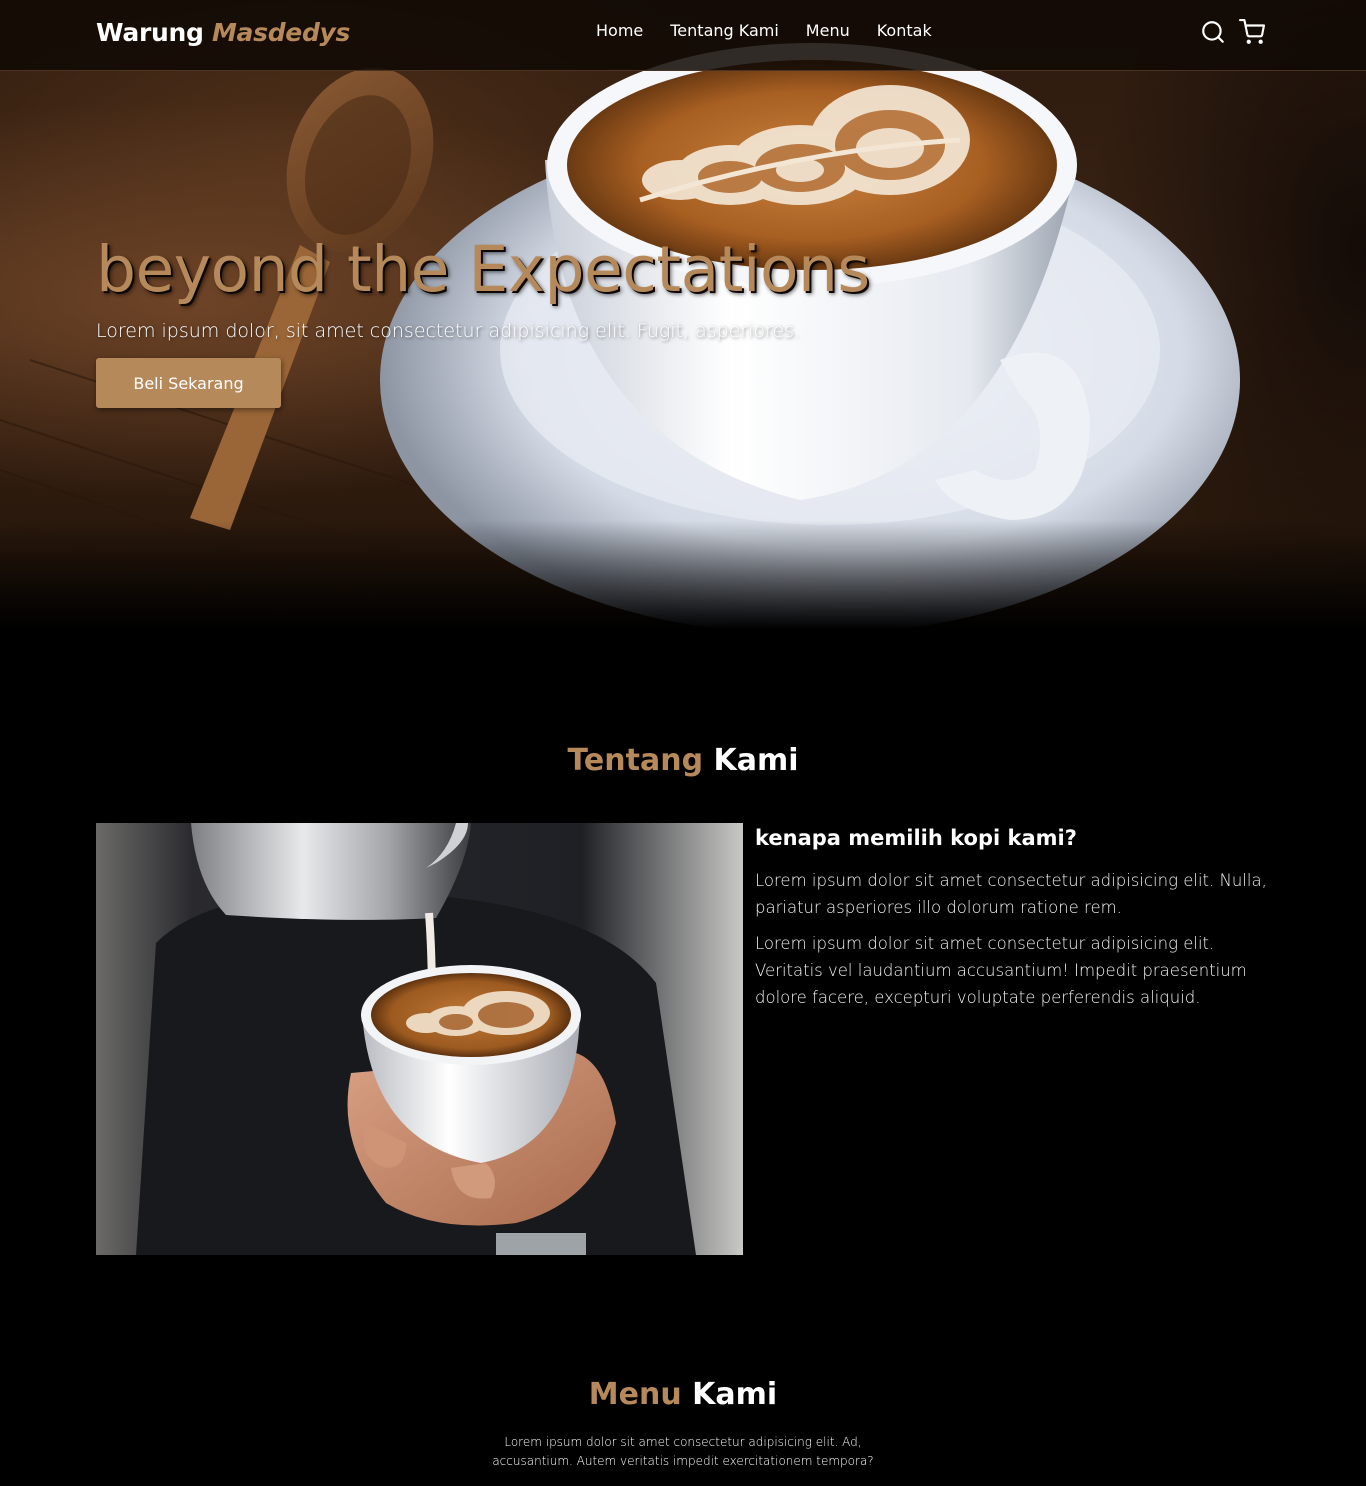  I want to click on about-image, so click(419, 1039).